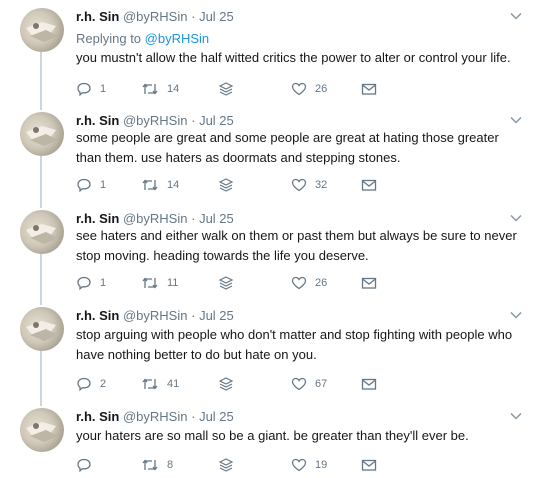  Describe the element at coordinates (91, 384) in the screenshot. I see `reply-button: 2` at that location.